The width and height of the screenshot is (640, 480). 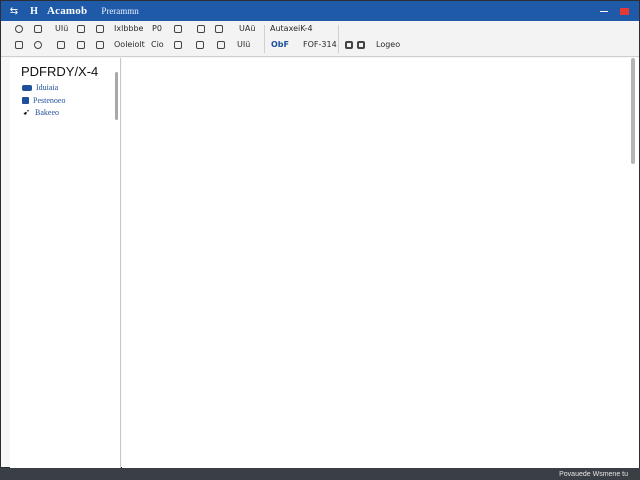 What do you see at coordinates (604, 11) in the screenshot?
I see `minimize-button` at bounding box center [604, 11].